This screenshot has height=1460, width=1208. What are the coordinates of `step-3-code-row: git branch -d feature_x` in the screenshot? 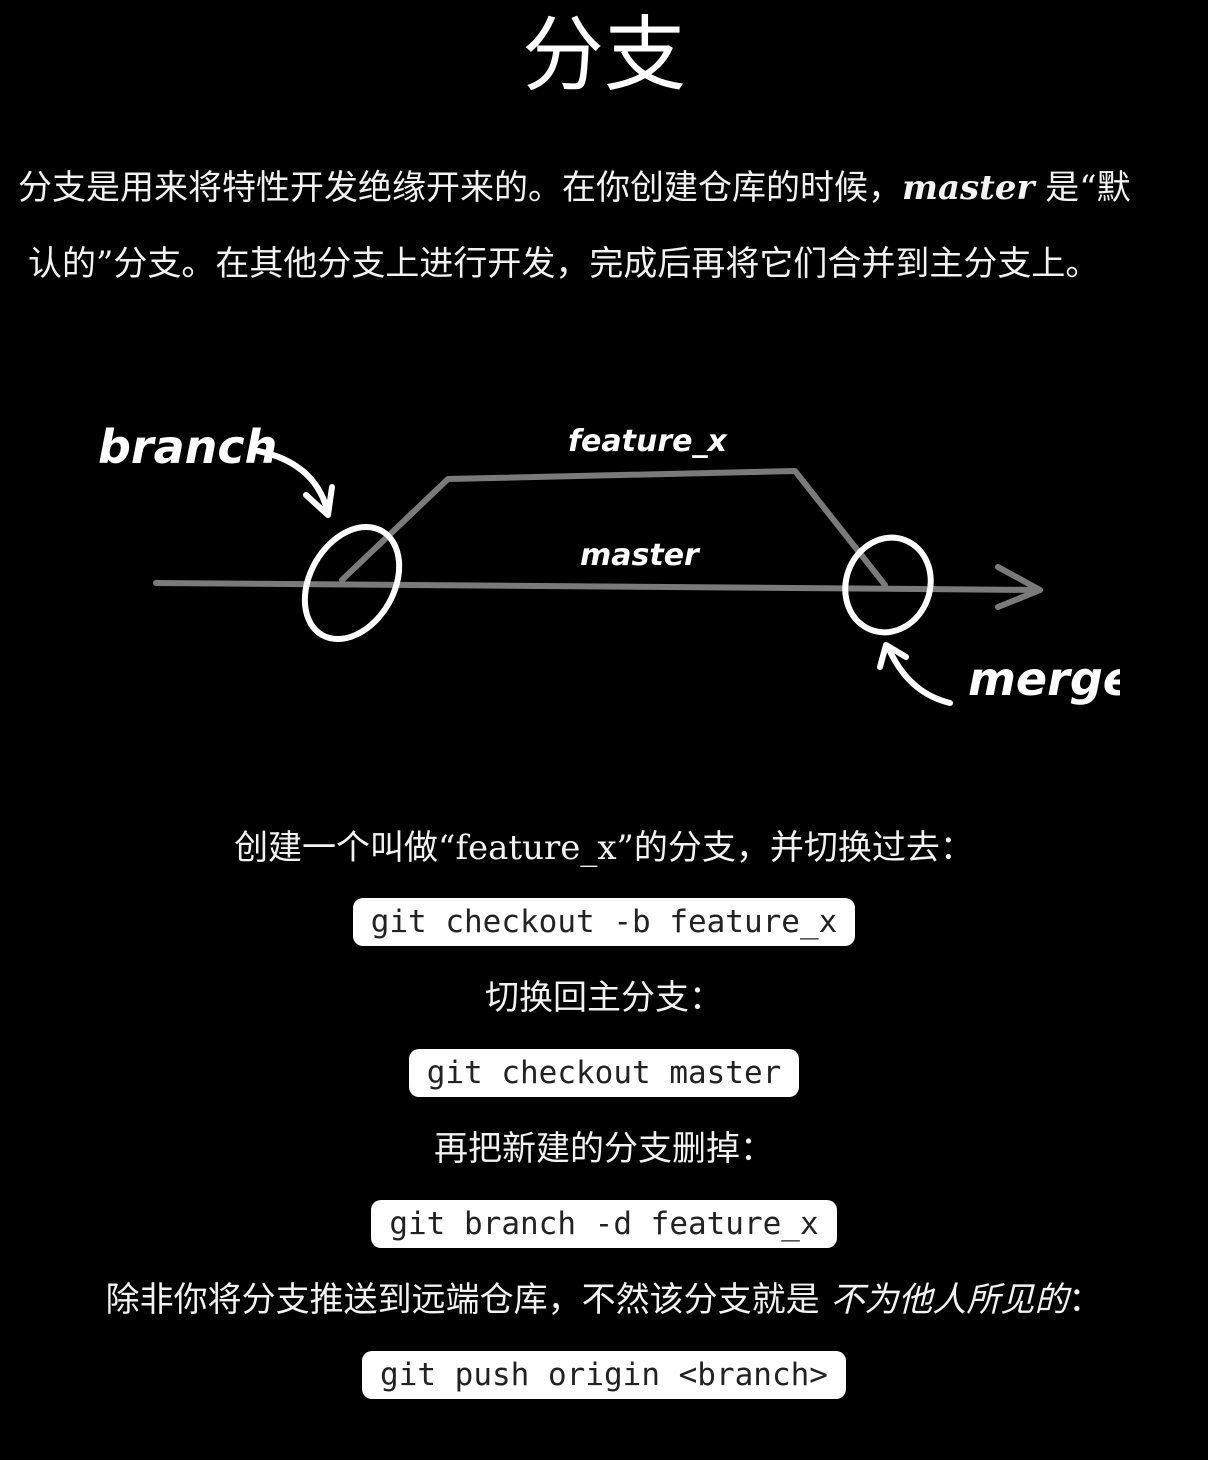 It's located at (604, 1224).